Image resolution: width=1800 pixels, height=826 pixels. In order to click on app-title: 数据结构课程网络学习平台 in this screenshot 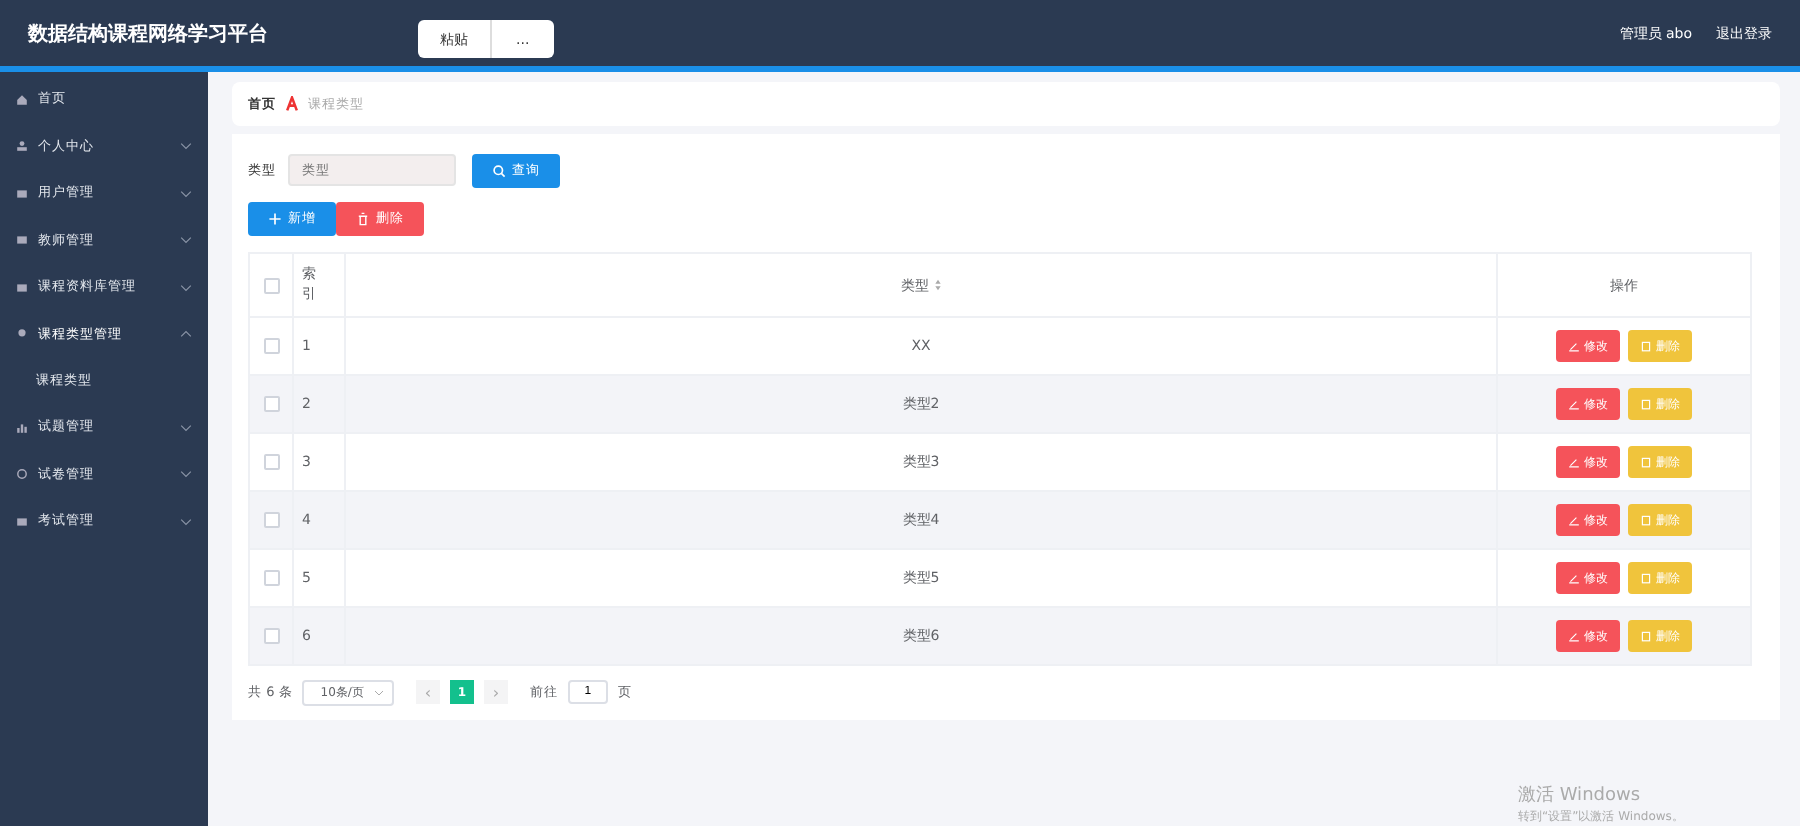, I will do `click(149, 34)`.